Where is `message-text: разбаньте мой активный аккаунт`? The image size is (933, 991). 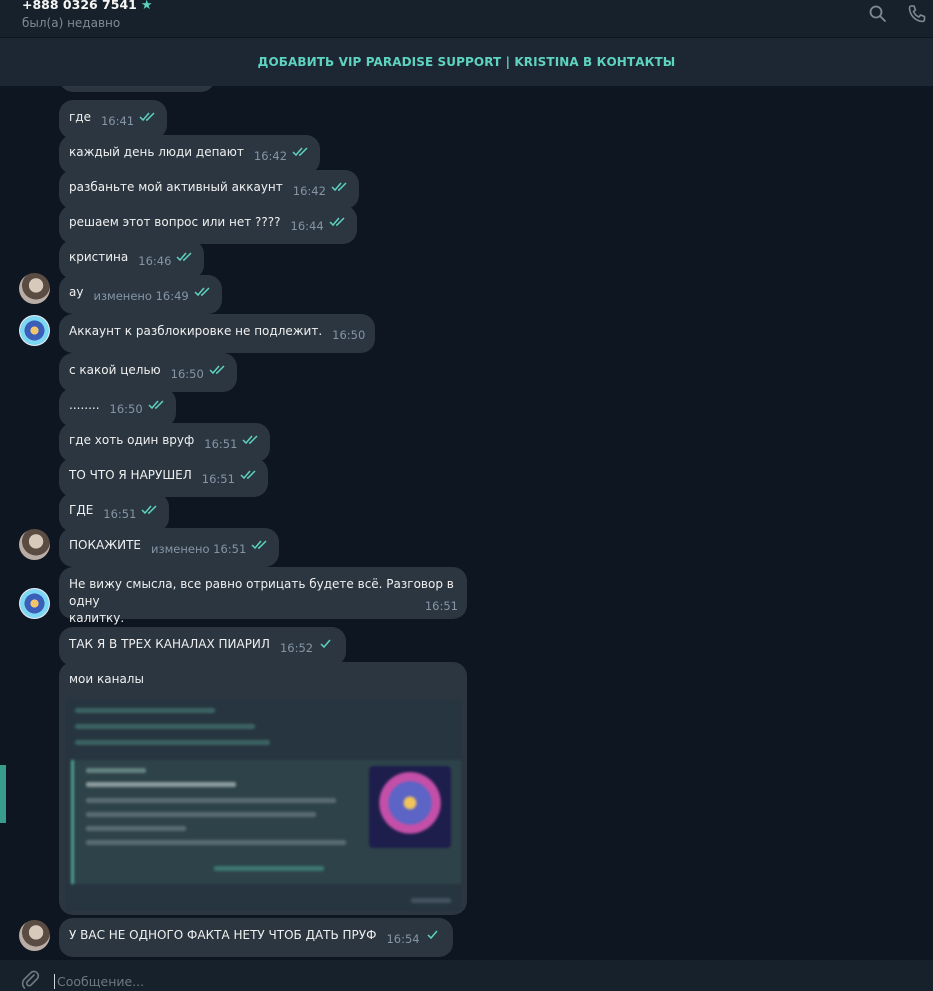
message-text: разбаньте мой активный аккаунт is located at coordinates (176, 187).